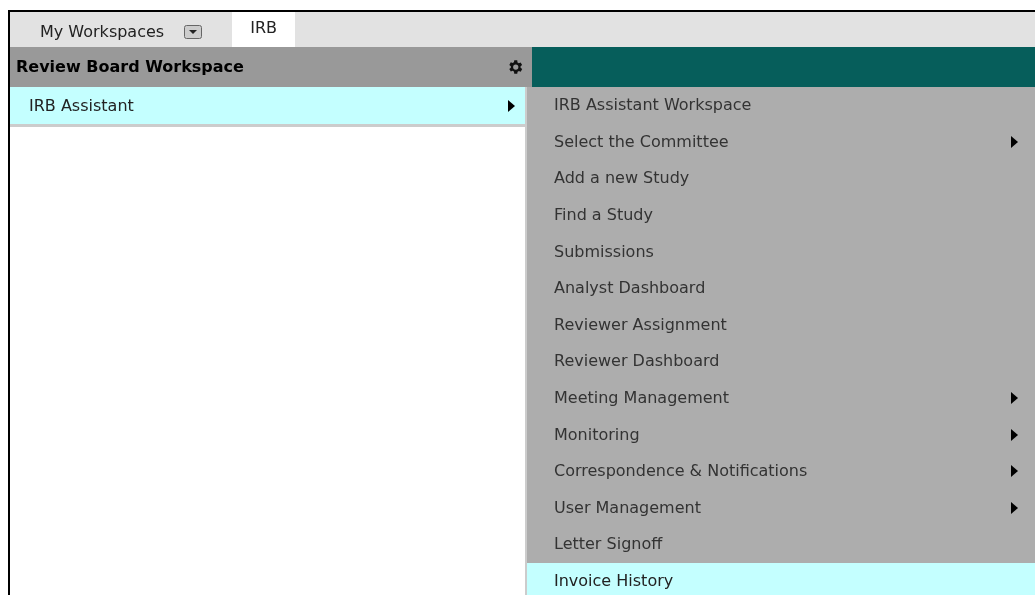 Image resolution: width=1035 pixels, height=595 pixels. What do you see at coordinates (781, 105) in the screenshot?
I see `submenu-item: IRB Assistant Workspace` at bounding box center [781, 105].